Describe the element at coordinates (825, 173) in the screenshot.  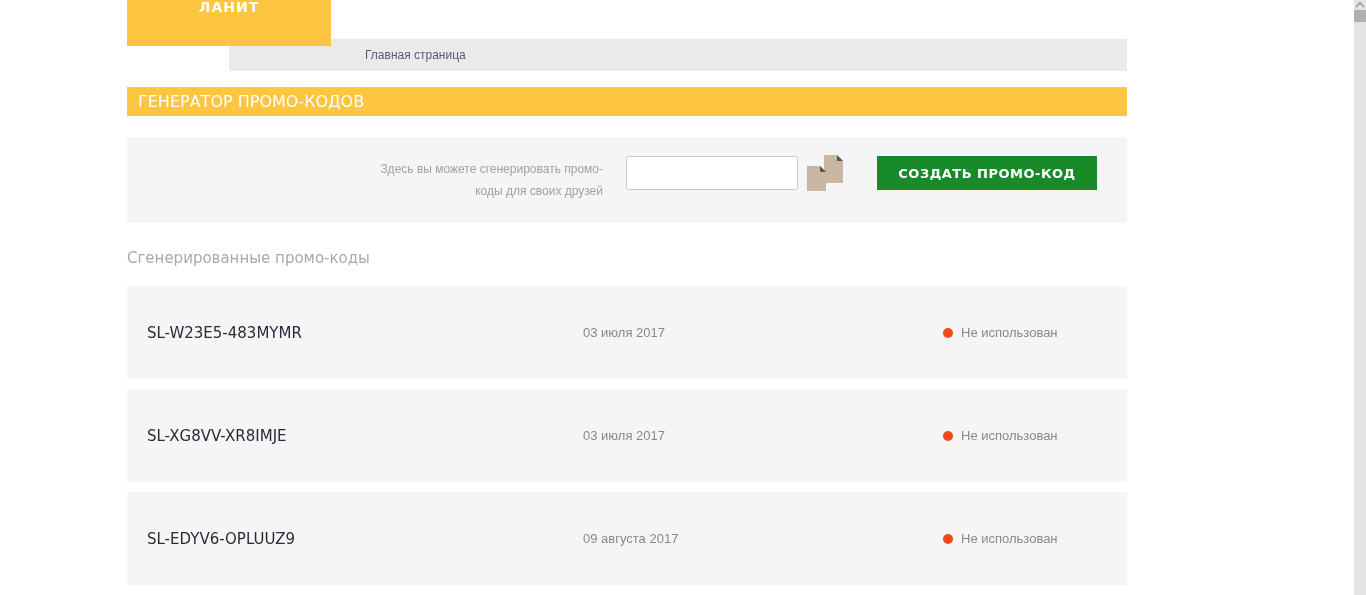
I see `copy-icon` at that location.